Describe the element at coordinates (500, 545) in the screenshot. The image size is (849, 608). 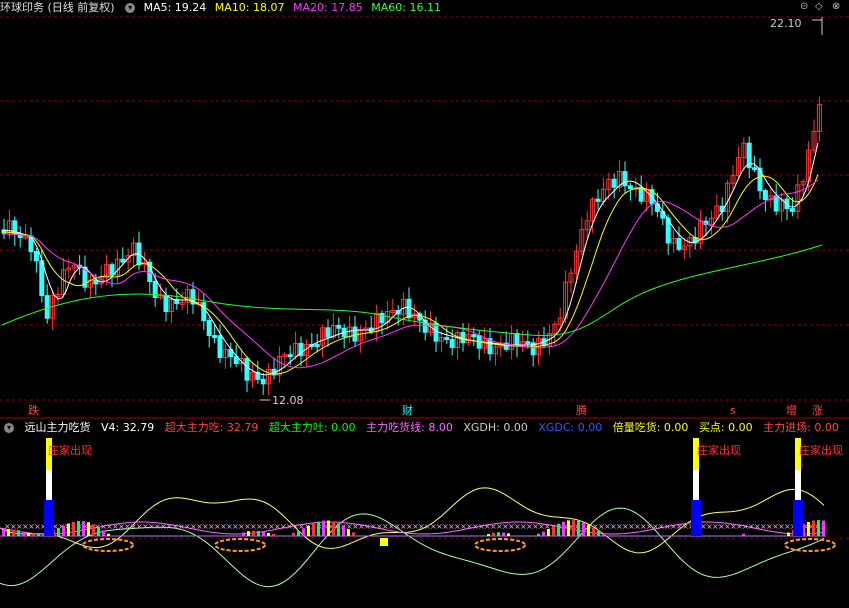
I see `accumulation-ellipse` at that location.